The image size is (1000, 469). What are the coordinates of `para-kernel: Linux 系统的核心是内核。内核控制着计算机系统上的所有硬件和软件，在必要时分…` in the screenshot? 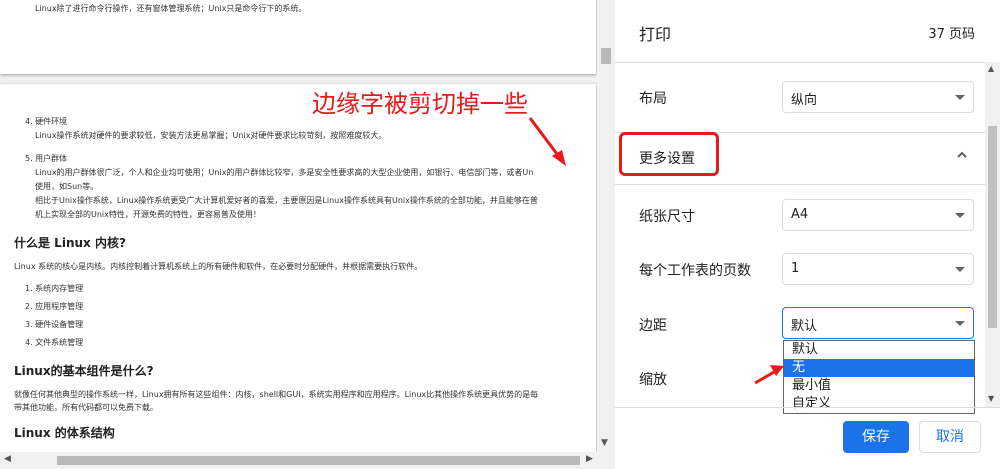 It's located at (218, 266).